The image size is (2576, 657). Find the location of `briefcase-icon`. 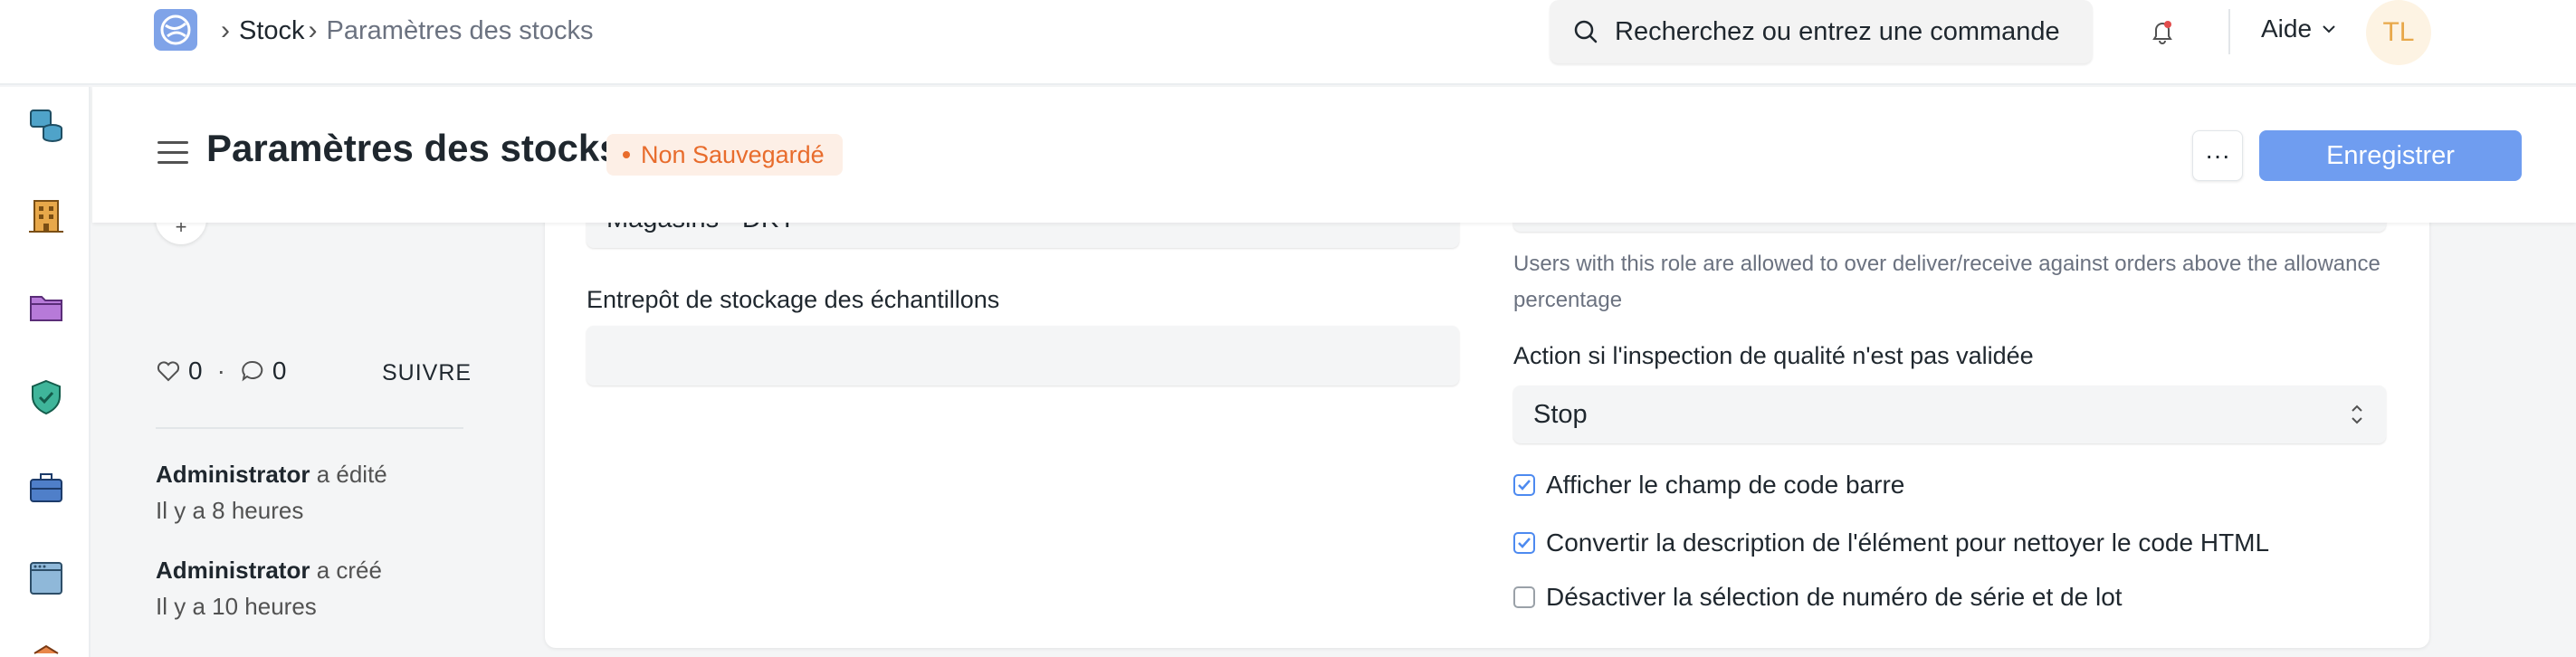

briefcase-icon is located at coordinates (46, 488).